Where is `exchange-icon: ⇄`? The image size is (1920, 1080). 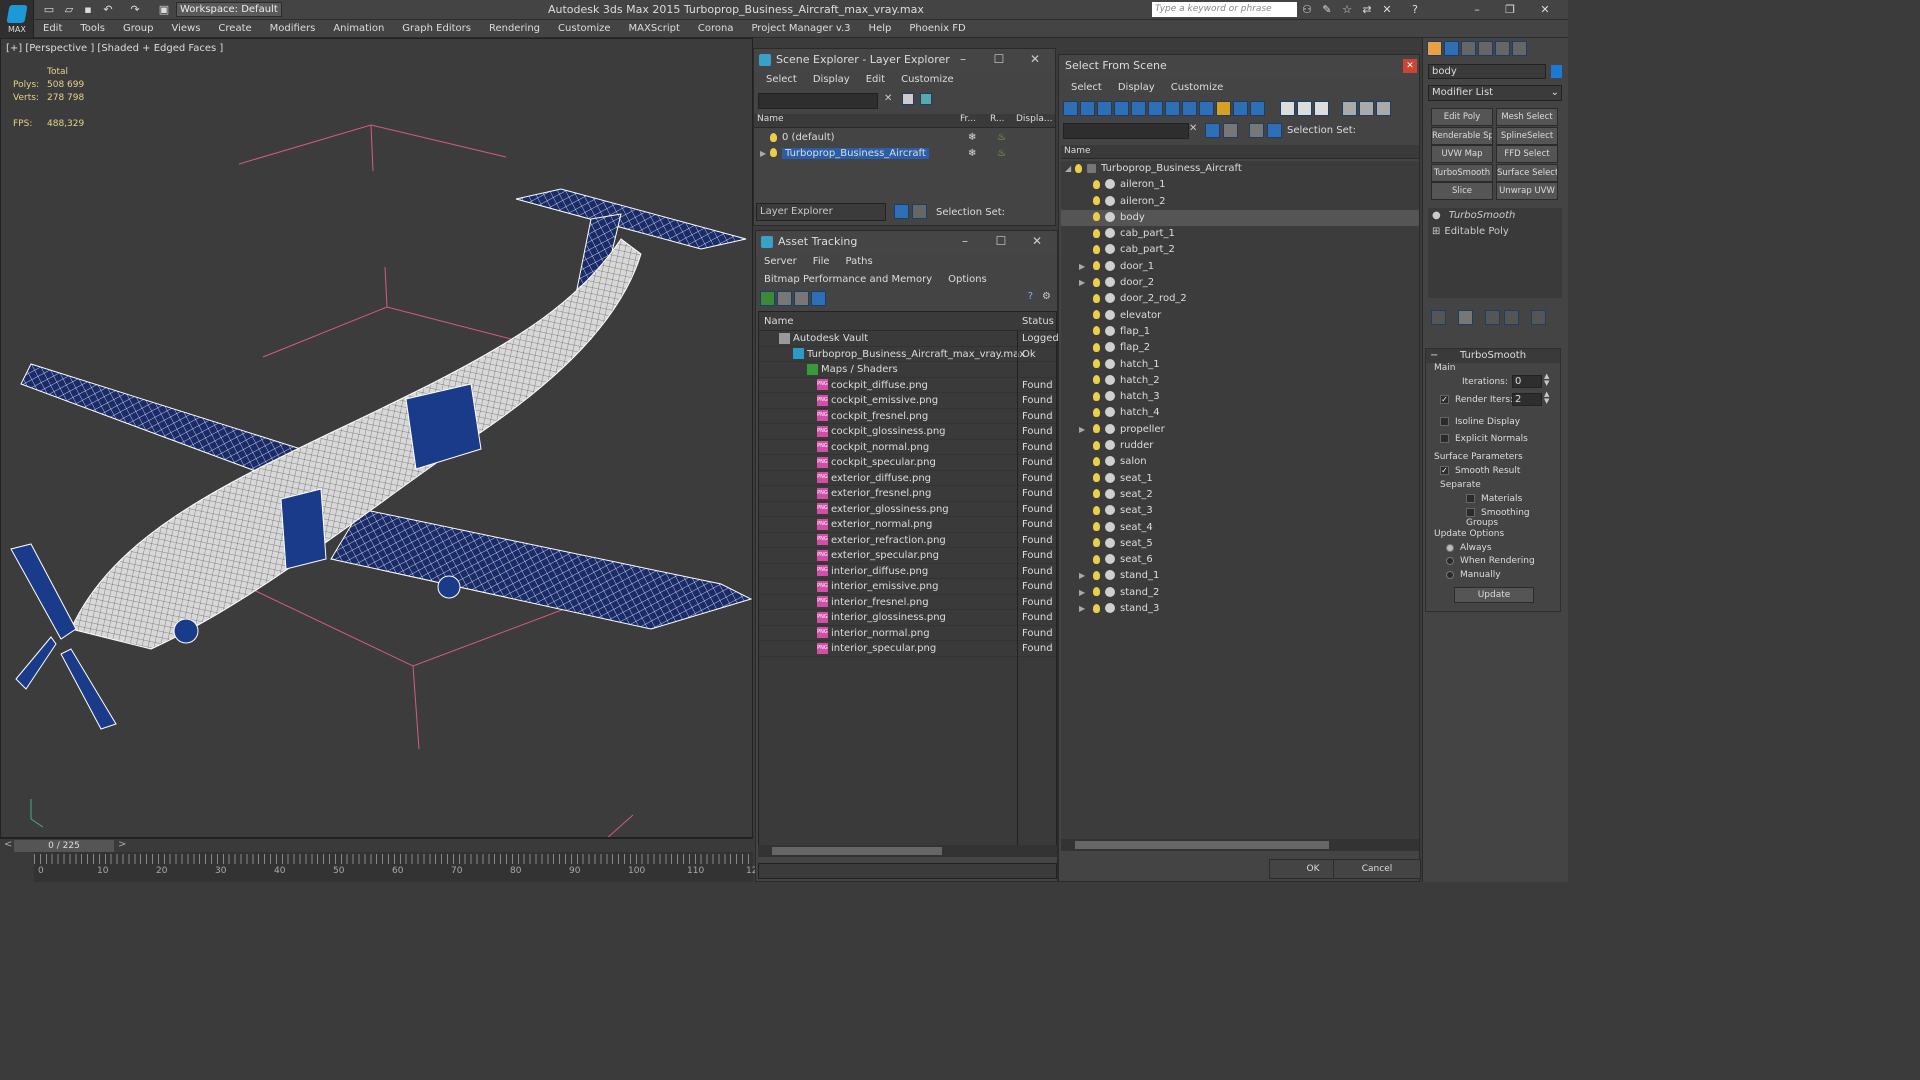
exchange-icon: ⇄ is located at coordinates (1367, 9).